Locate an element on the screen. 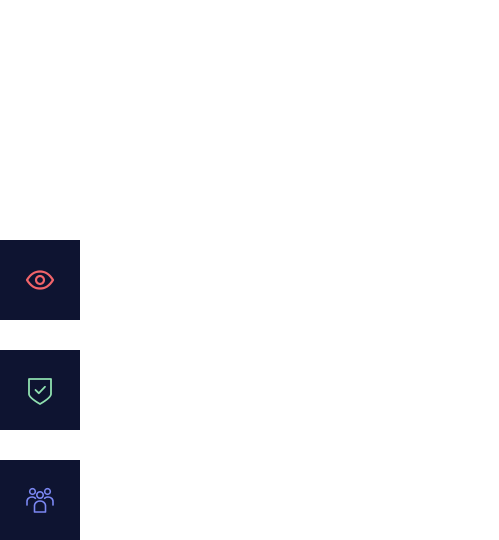  shield-check-icon is located at coordinates (40, 390).